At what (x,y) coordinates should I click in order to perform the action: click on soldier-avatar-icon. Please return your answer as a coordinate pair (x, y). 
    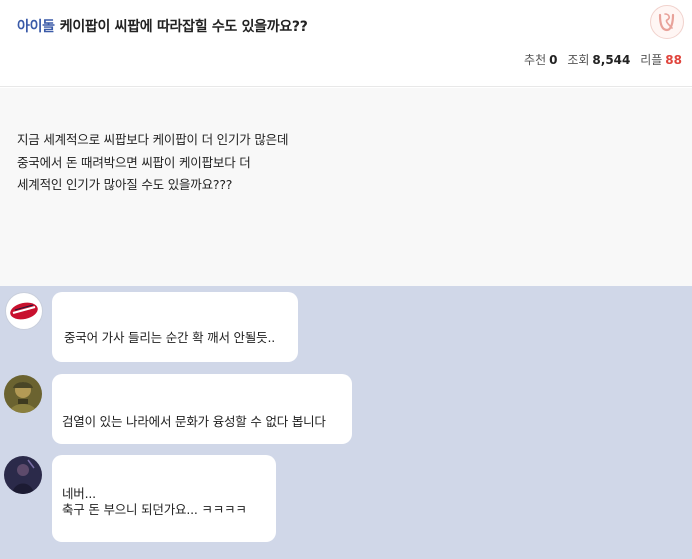
    Looking at the image, I should click on (23, 394).